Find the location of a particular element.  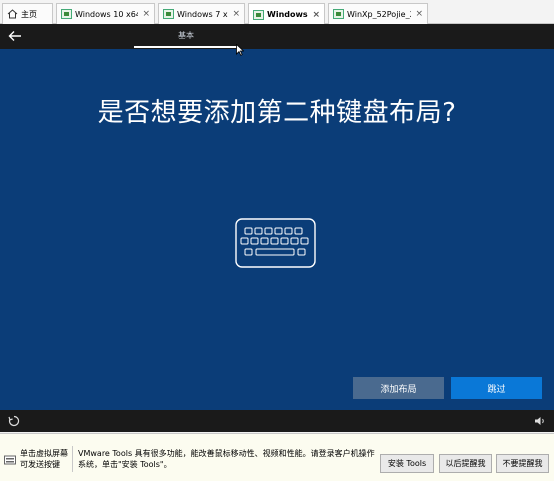

tab-label: Windows 7 x64 is located at coordinates (202, 14).